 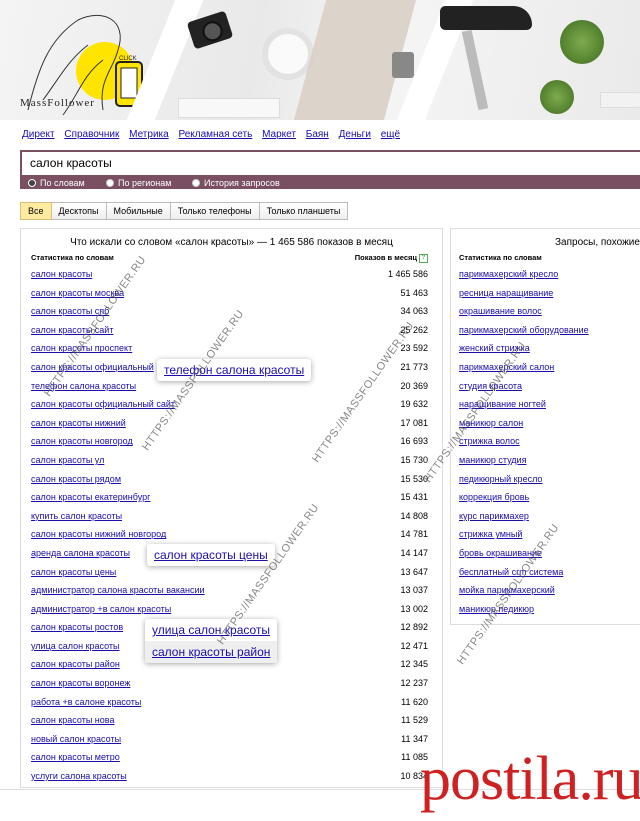 I want to click on suggestion-popup: улица салон красоты салон красоты район, so click(x=211, y=641).